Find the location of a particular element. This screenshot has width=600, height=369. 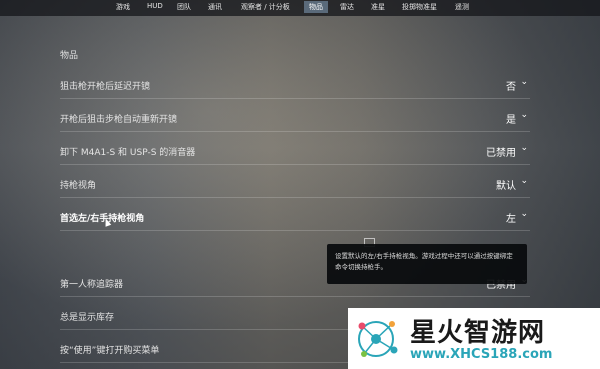

setting-tooltip: 设置默认的左/右手持枪视角。游戏过程中还可以通过按键绑定命令切换持枪手。 is located at coordinates (427, 264).